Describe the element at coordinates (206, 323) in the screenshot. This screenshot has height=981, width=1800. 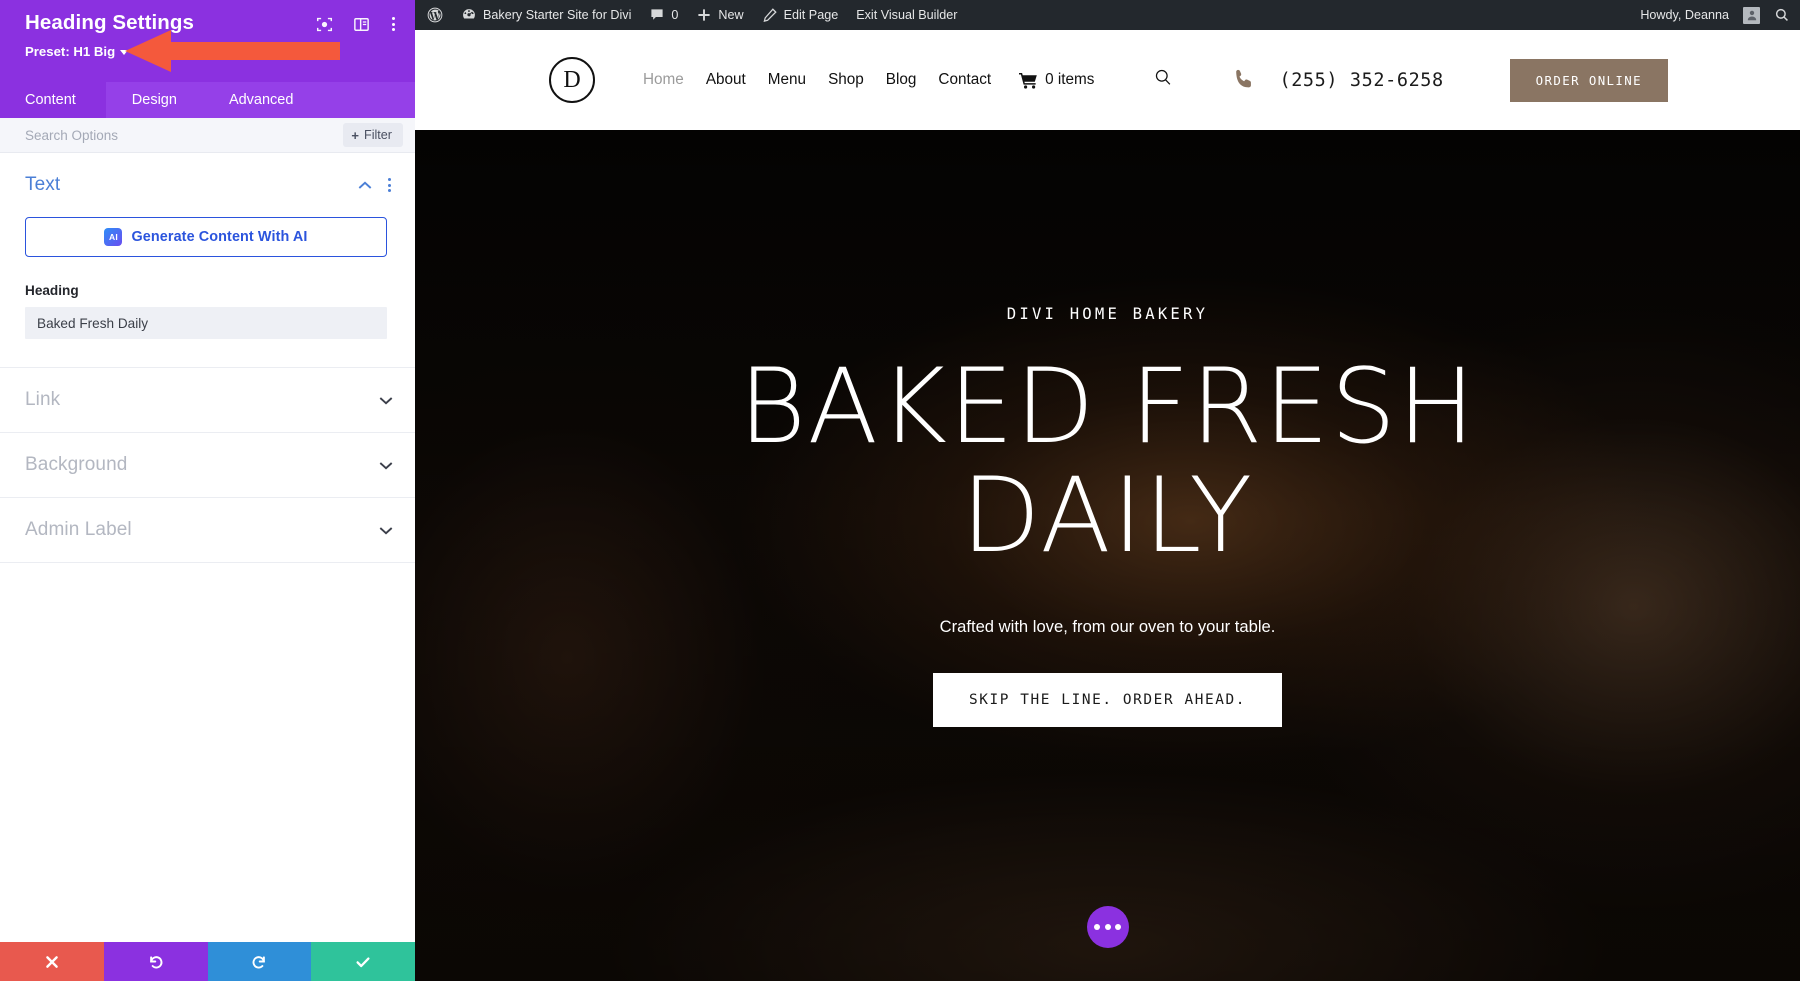
I see `heading-input` at that location.